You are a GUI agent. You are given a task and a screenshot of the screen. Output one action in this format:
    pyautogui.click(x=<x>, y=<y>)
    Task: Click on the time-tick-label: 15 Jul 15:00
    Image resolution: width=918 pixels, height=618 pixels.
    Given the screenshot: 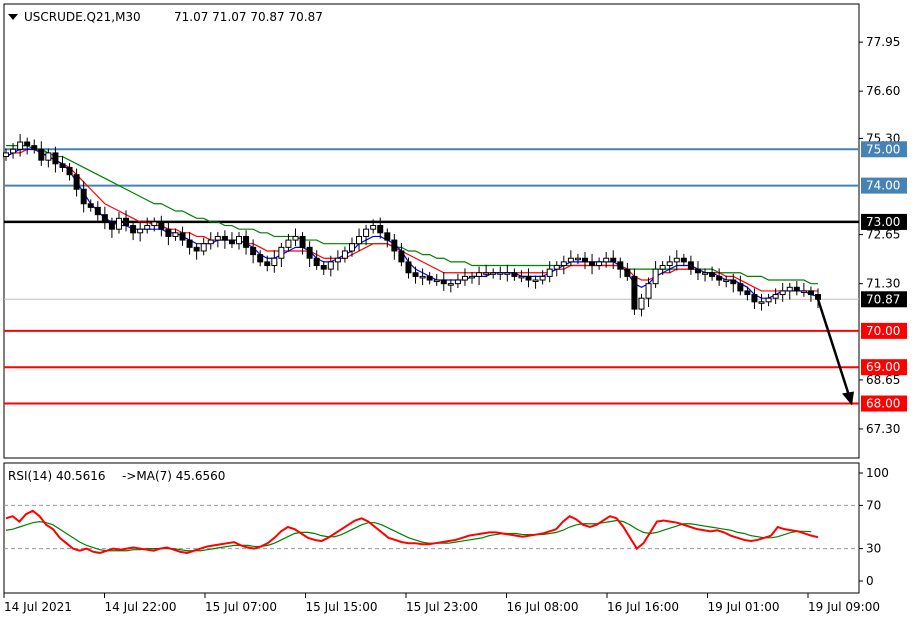 What is the action you would take?
    pyautogui.click(x=342, y=607)
    